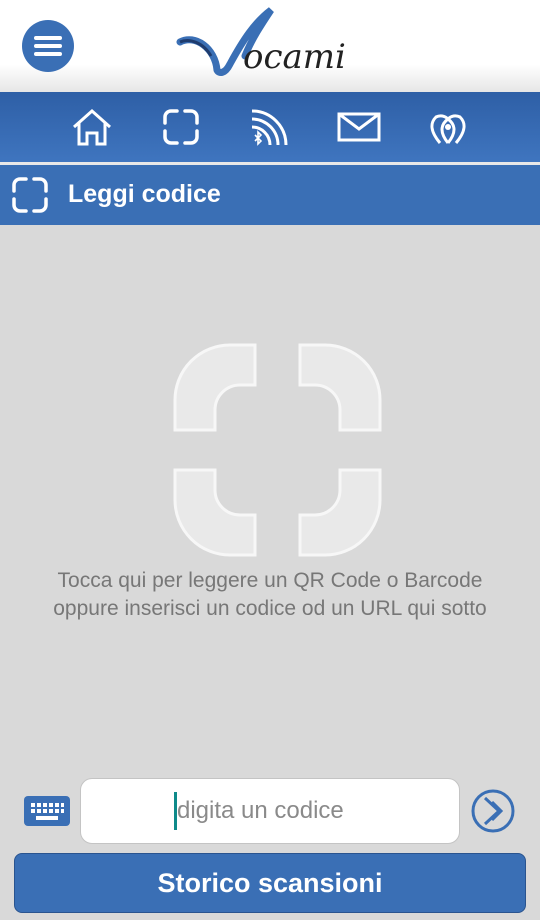 This screenshot has width=540, height=920. I want to click on mail-icon, so click(359, 127).